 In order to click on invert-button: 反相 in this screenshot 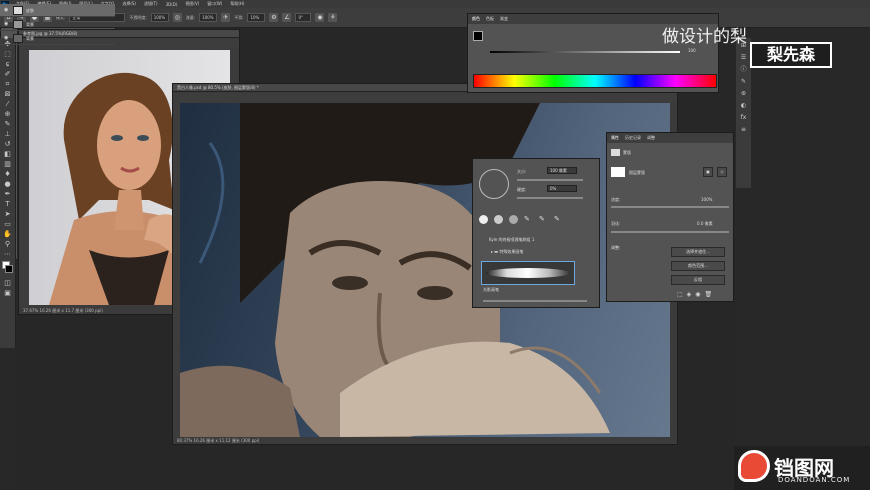, I will do `click(698, 280)`.